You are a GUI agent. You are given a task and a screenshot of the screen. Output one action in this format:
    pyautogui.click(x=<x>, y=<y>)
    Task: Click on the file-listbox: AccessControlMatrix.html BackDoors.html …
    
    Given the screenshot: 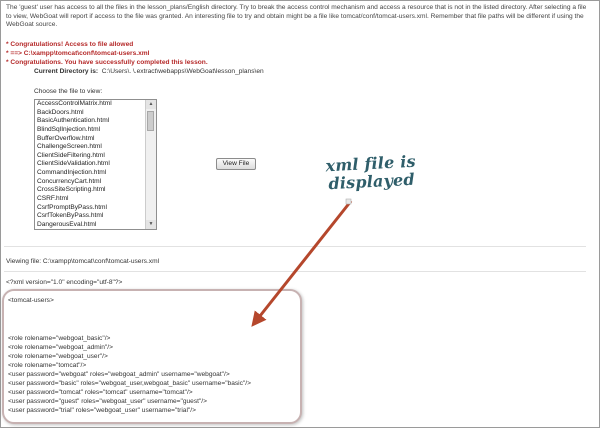 What is the action you would take?
    pyautogui.click(x=95, y=164)
    